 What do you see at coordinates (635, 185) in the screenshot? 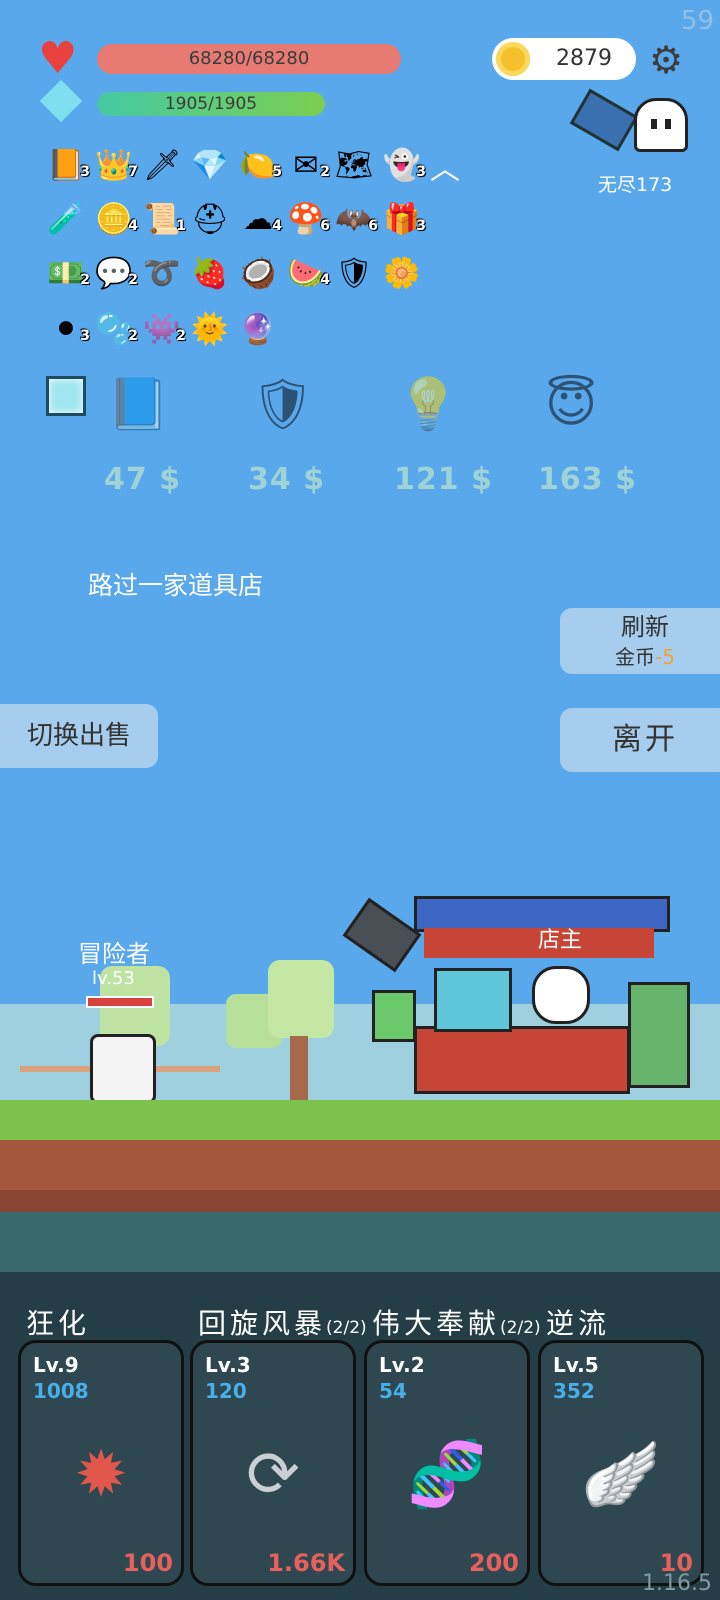
I see `endless-level-label: 无尽173` at bounding box center [635, 185].